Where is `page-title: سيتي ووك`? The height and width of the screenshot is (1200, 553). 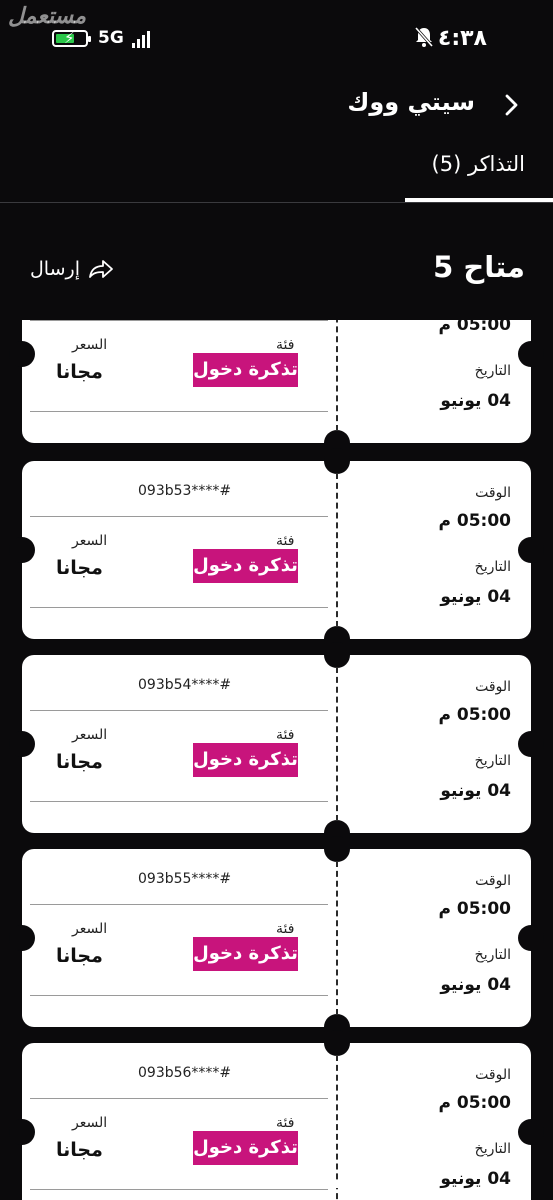
page-title: سيتي ووك is located at coordinates (411, 102).